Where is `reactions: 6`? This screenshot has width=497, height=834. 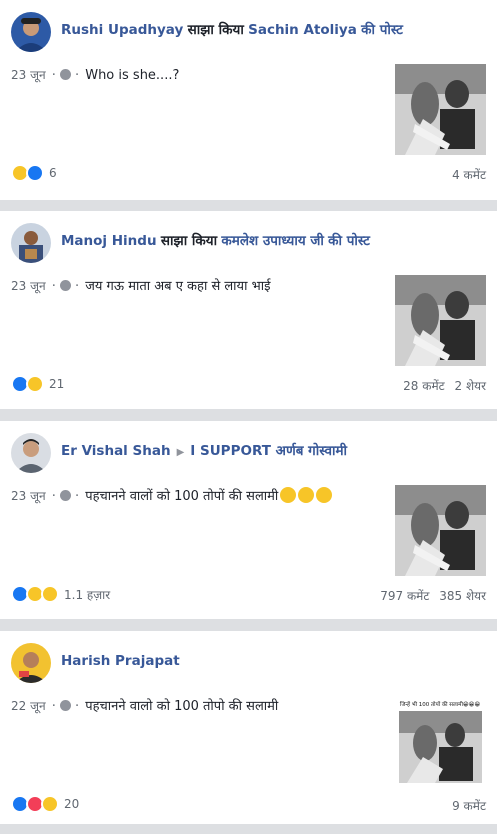
reactions: 6 is located at coordinates (34, 173).